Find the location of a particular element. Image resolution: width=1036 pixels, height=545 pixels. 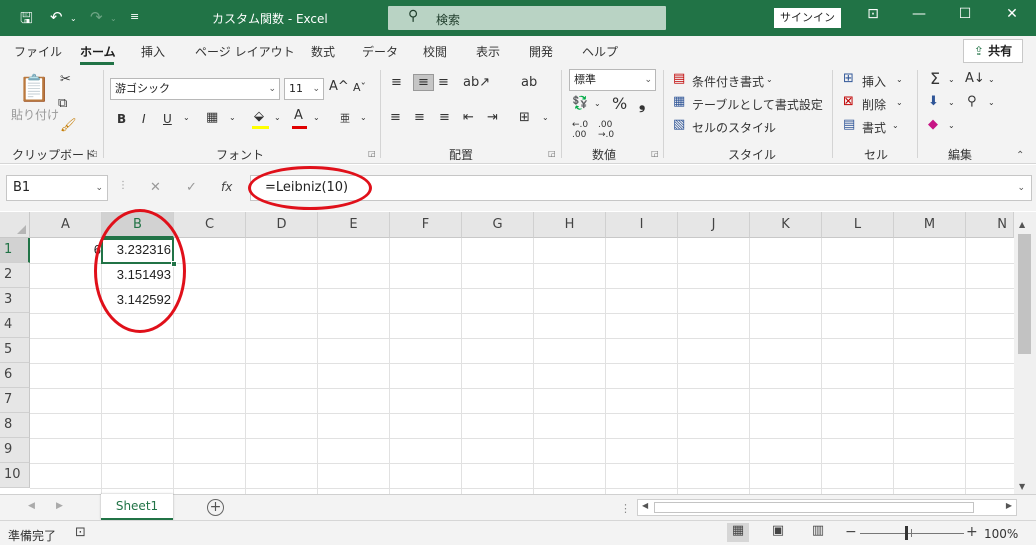

format-as-table-button: テーブルとして書式設定 is located at coordinates (757, 104).